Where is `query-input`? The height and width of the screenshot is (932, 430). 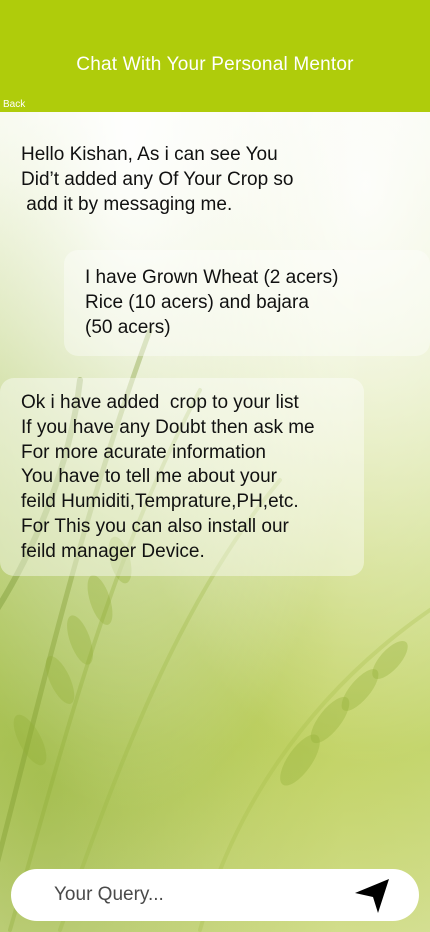 query-input is located at coordinates (199, 895).